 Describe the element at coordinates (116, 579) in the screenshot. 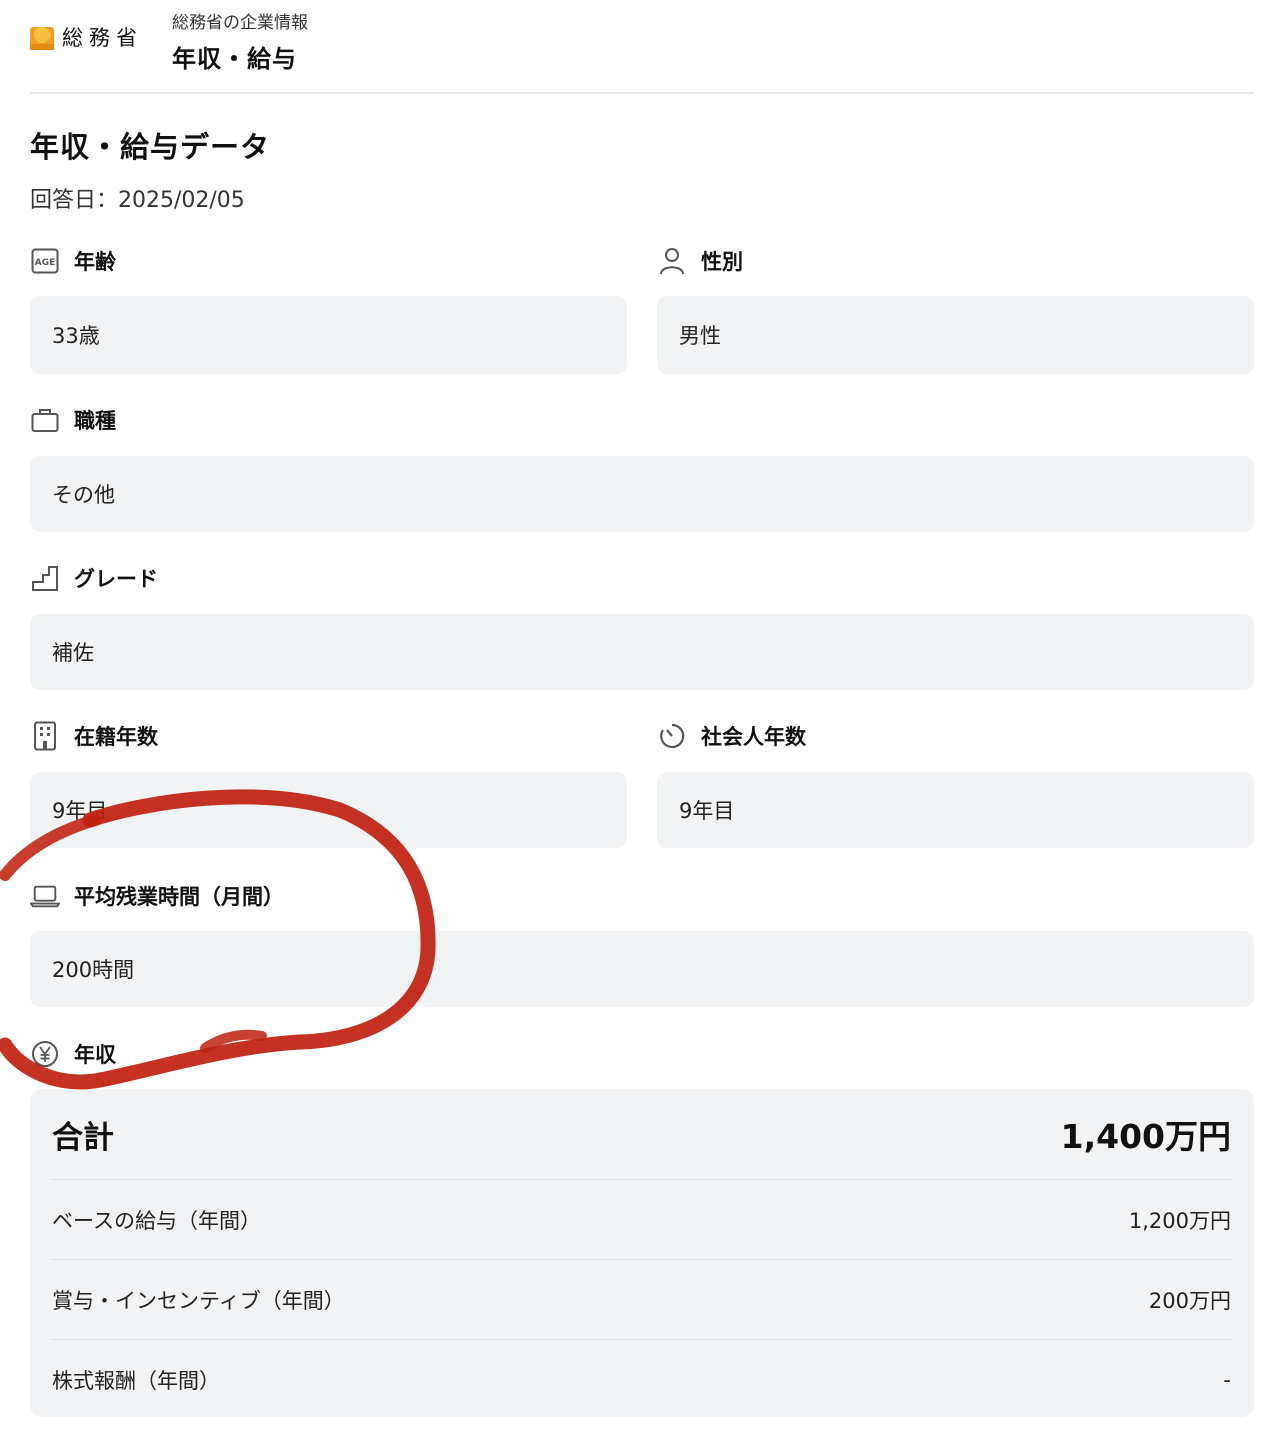

I see `grade-label-text: グレード` at that location.